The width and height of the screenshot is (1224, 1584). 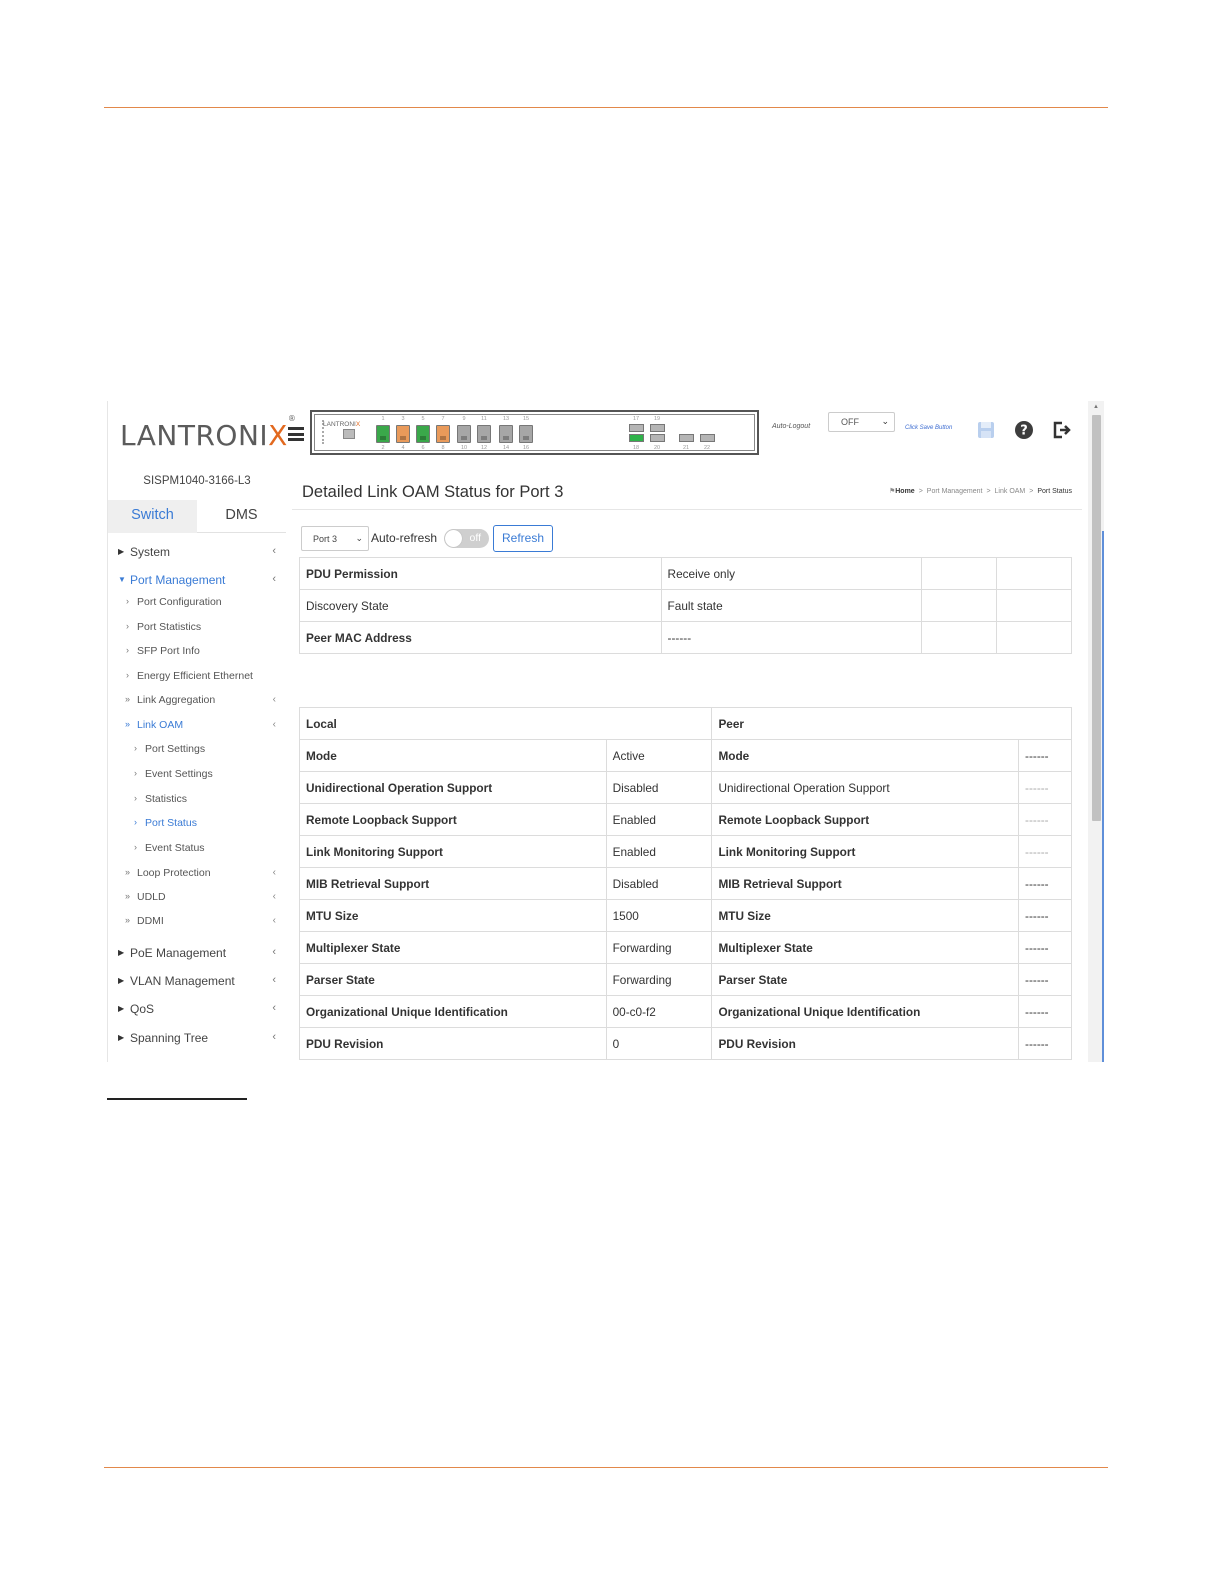 I want to click on port-9-10-icon, so click(x=464, y=434).